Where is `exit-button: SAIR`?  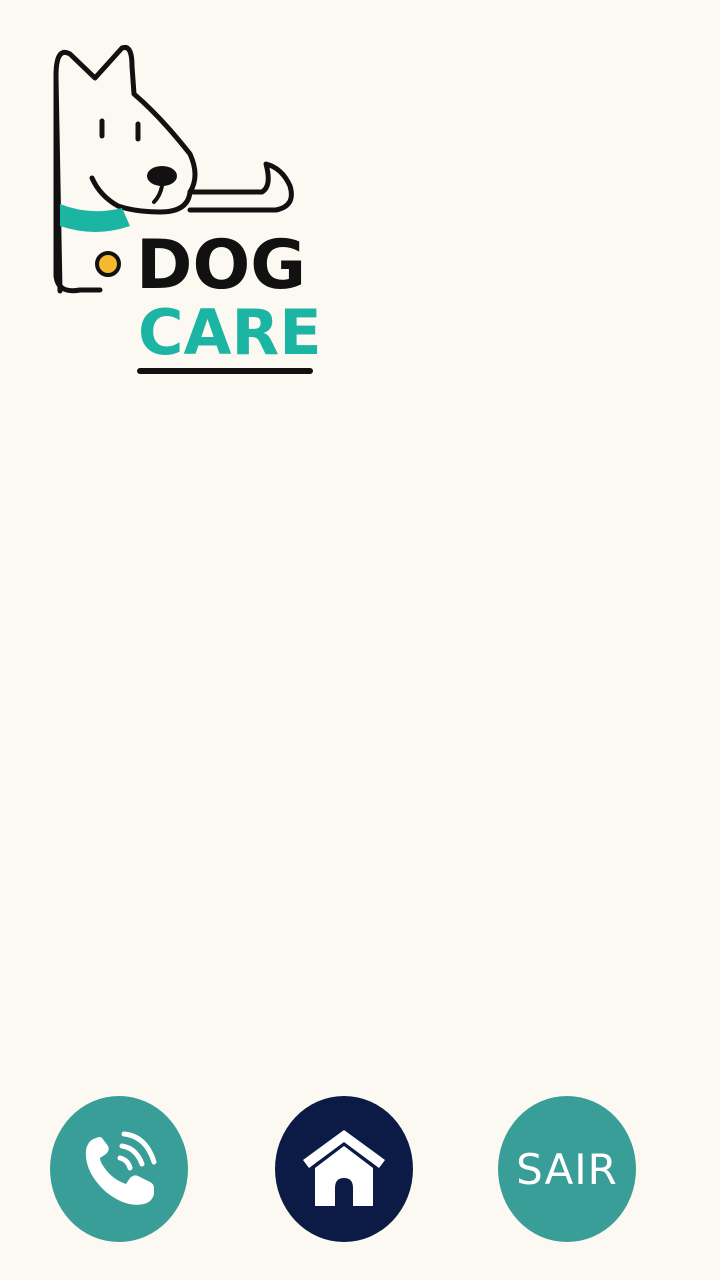 exit-button: SAIR is located at coordinates (567, 1169).